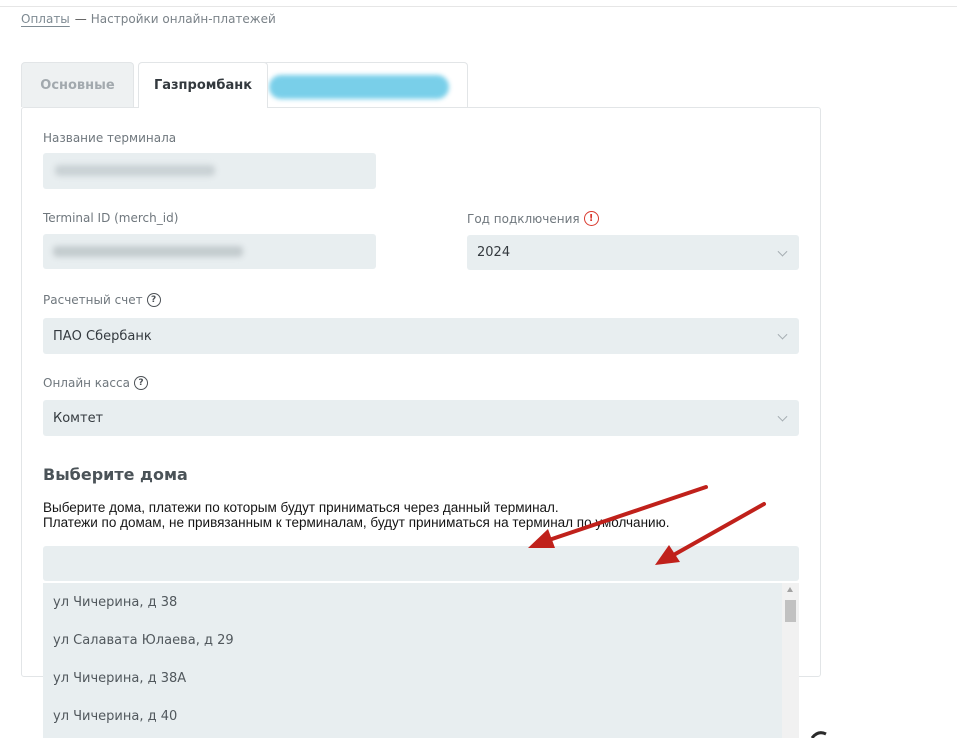 This screenshot has width=957, height=738. Describe the element at coordinates (148, 251) in the screenshot. I see `redacted-terminal-id` at that location.